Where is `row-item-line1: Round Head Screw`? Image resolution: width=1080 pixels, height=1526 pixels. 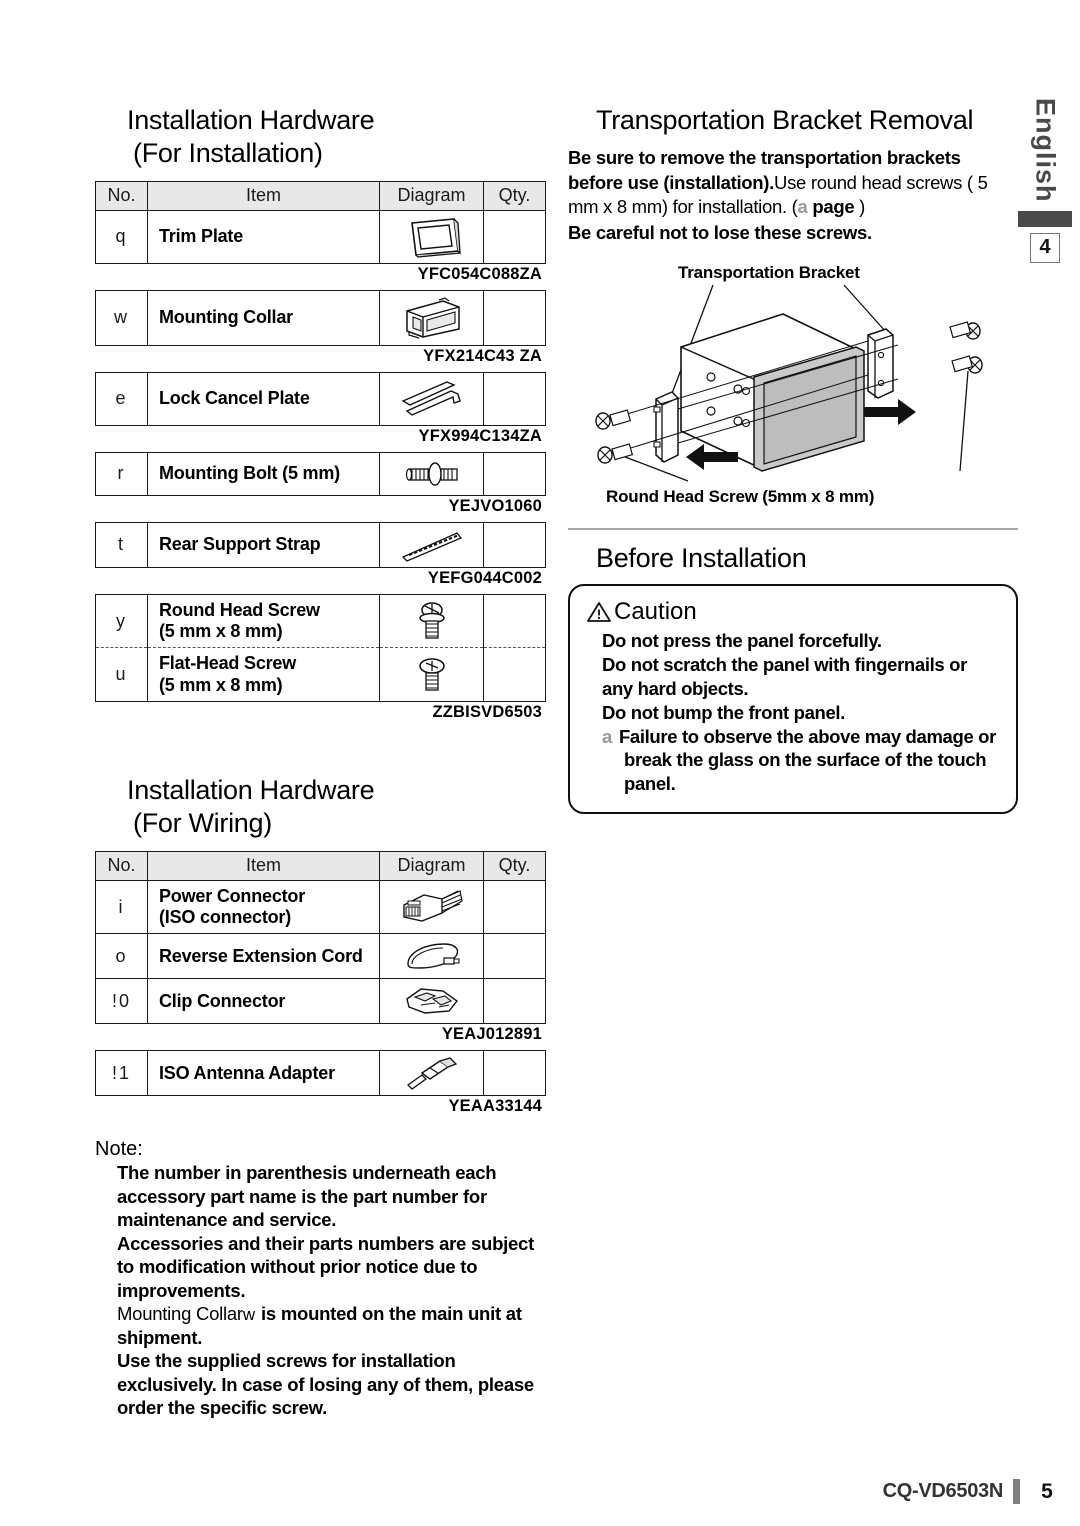 row-item-line1: Round Head Screw is located at coordinates (239, 609).